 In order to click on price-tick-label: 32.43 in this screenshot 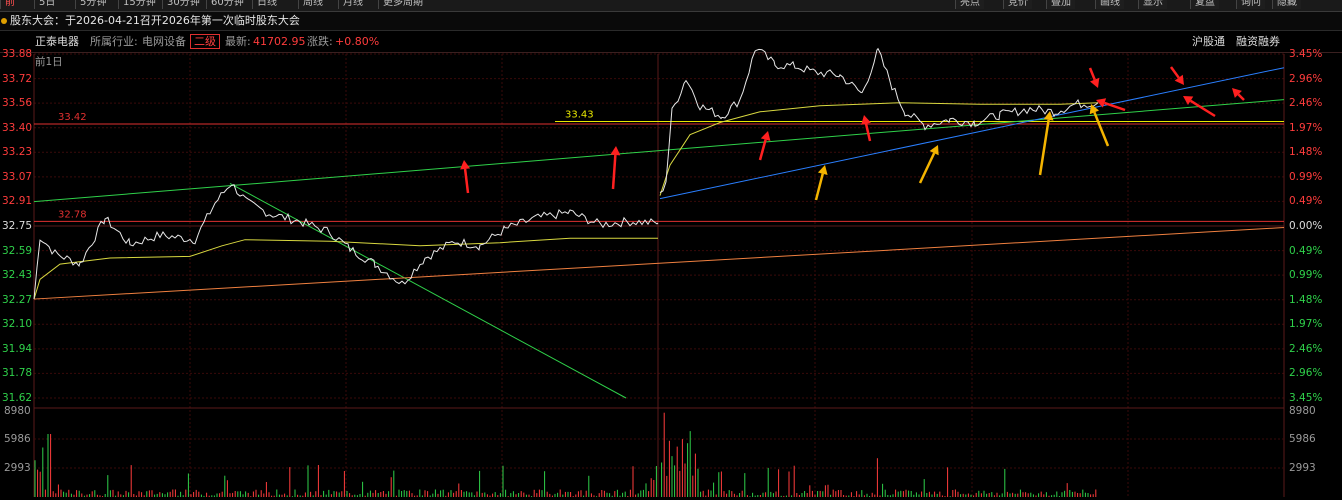, I will do `click(17, 275)`.